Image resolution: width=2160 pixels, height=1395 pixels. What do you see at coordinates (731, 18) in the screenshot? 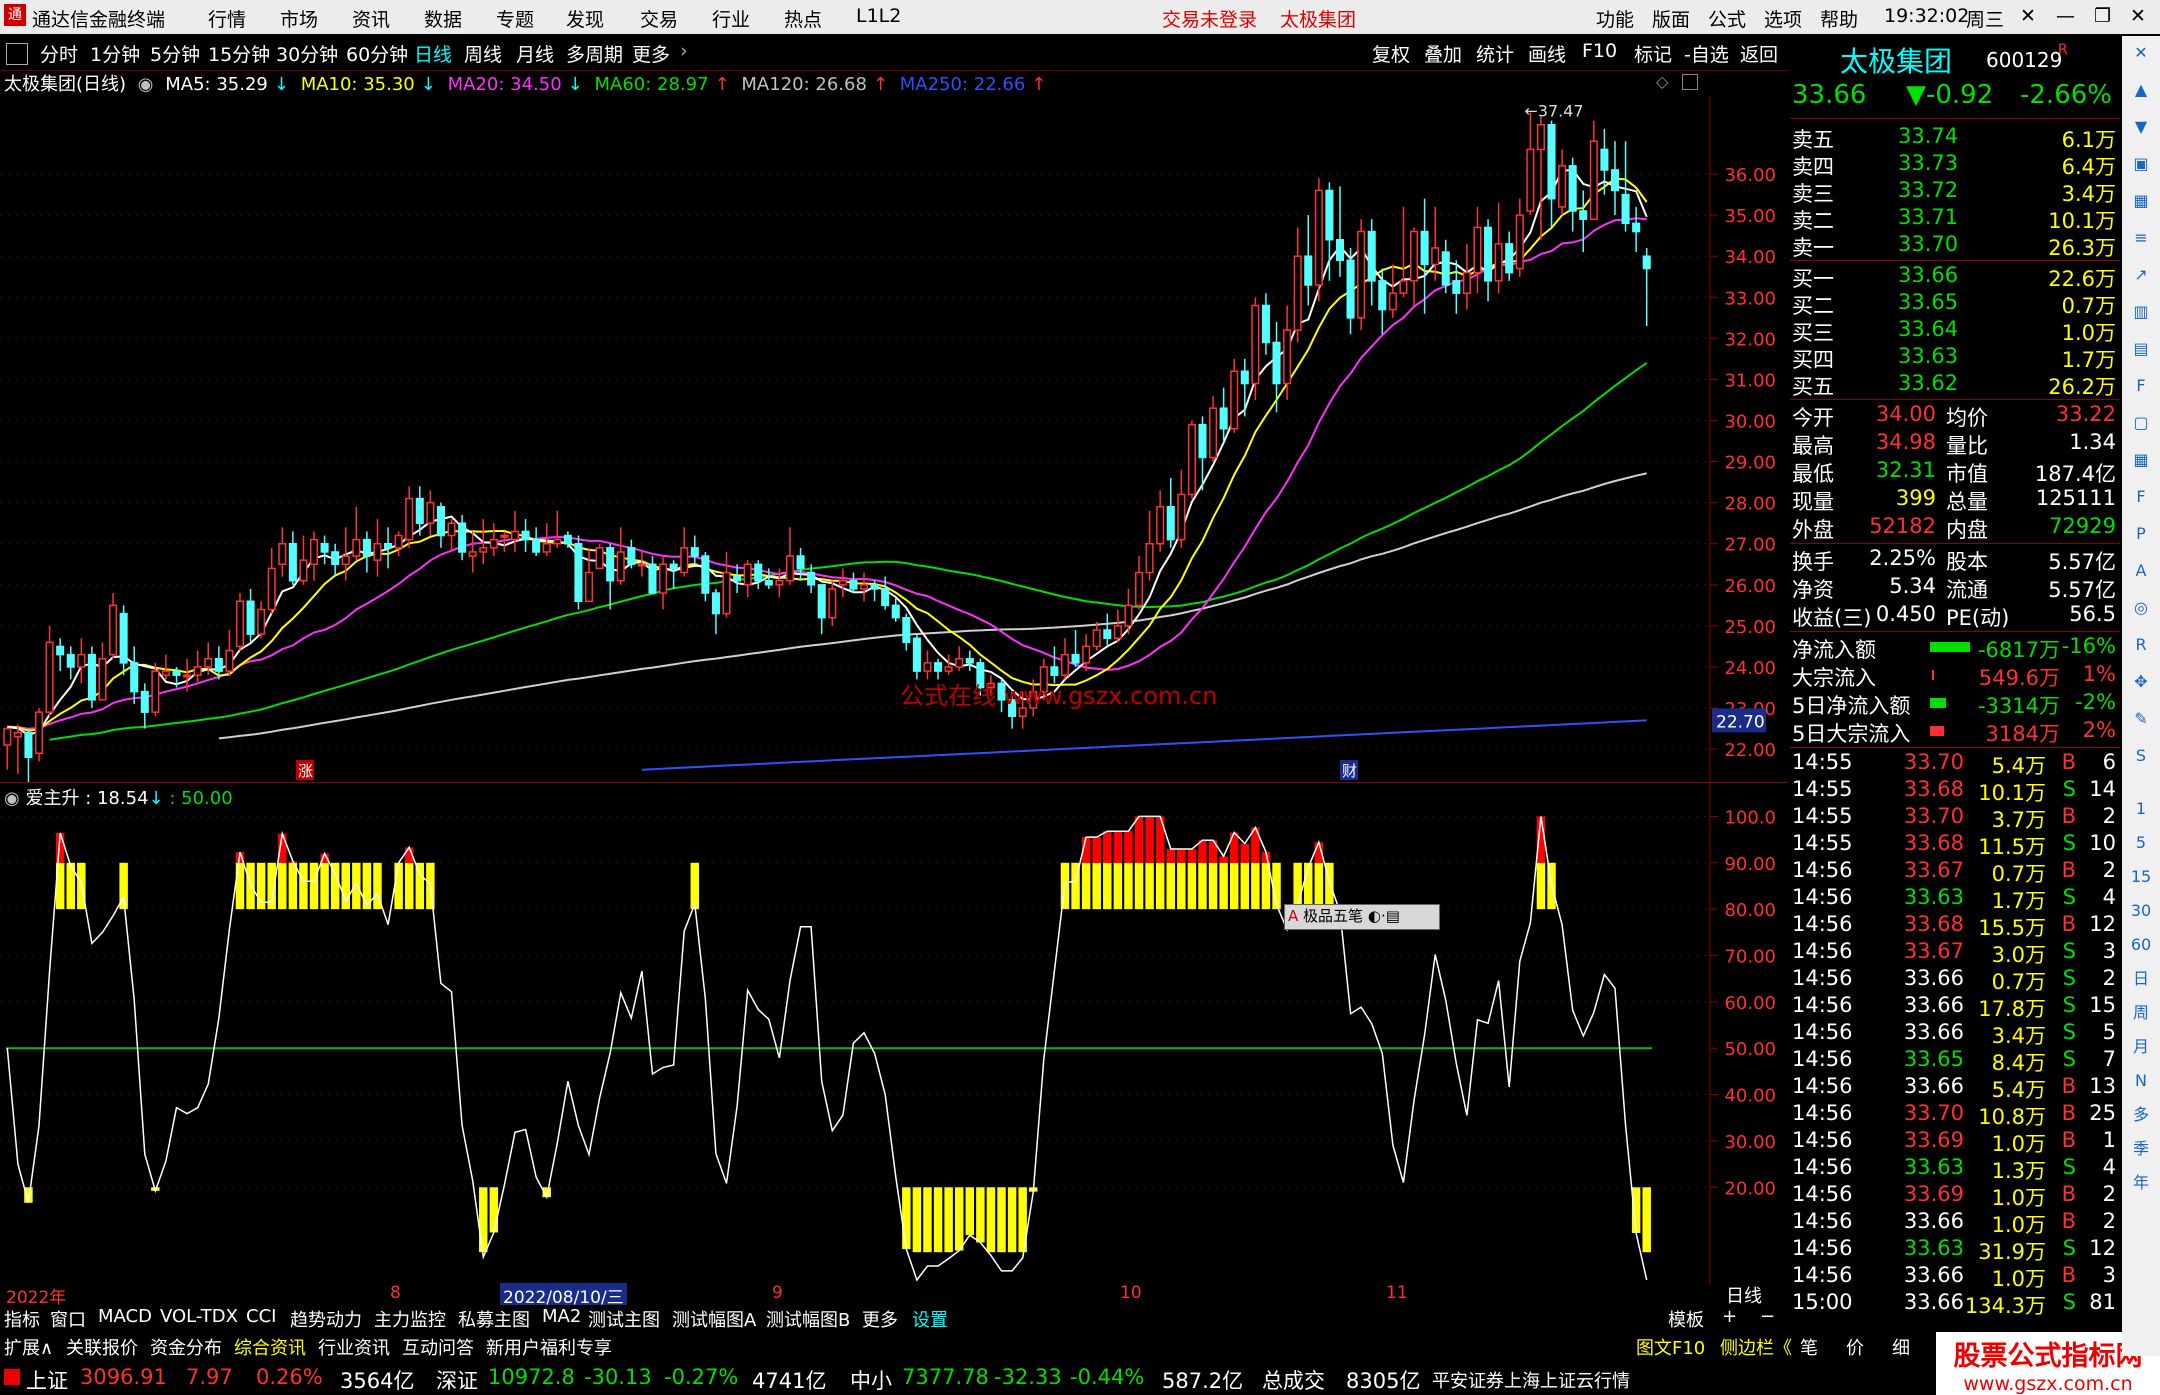
I see `menu-hangye: 行业` at bounding box center [731, 18].